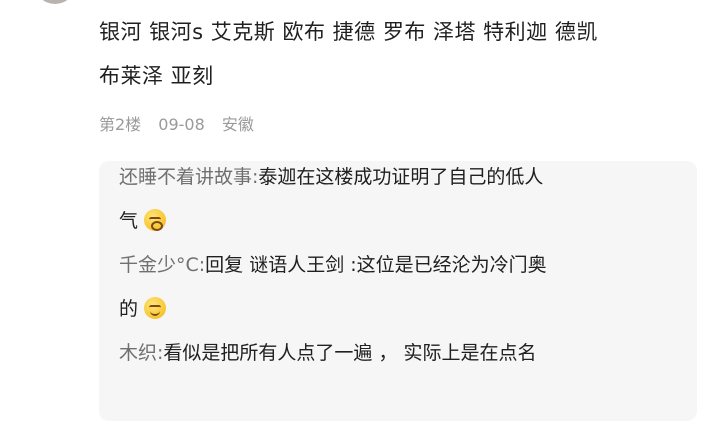 This screenshot has width=720, height=421. I want to click on reply-author: 木织:, so click(141, 353).